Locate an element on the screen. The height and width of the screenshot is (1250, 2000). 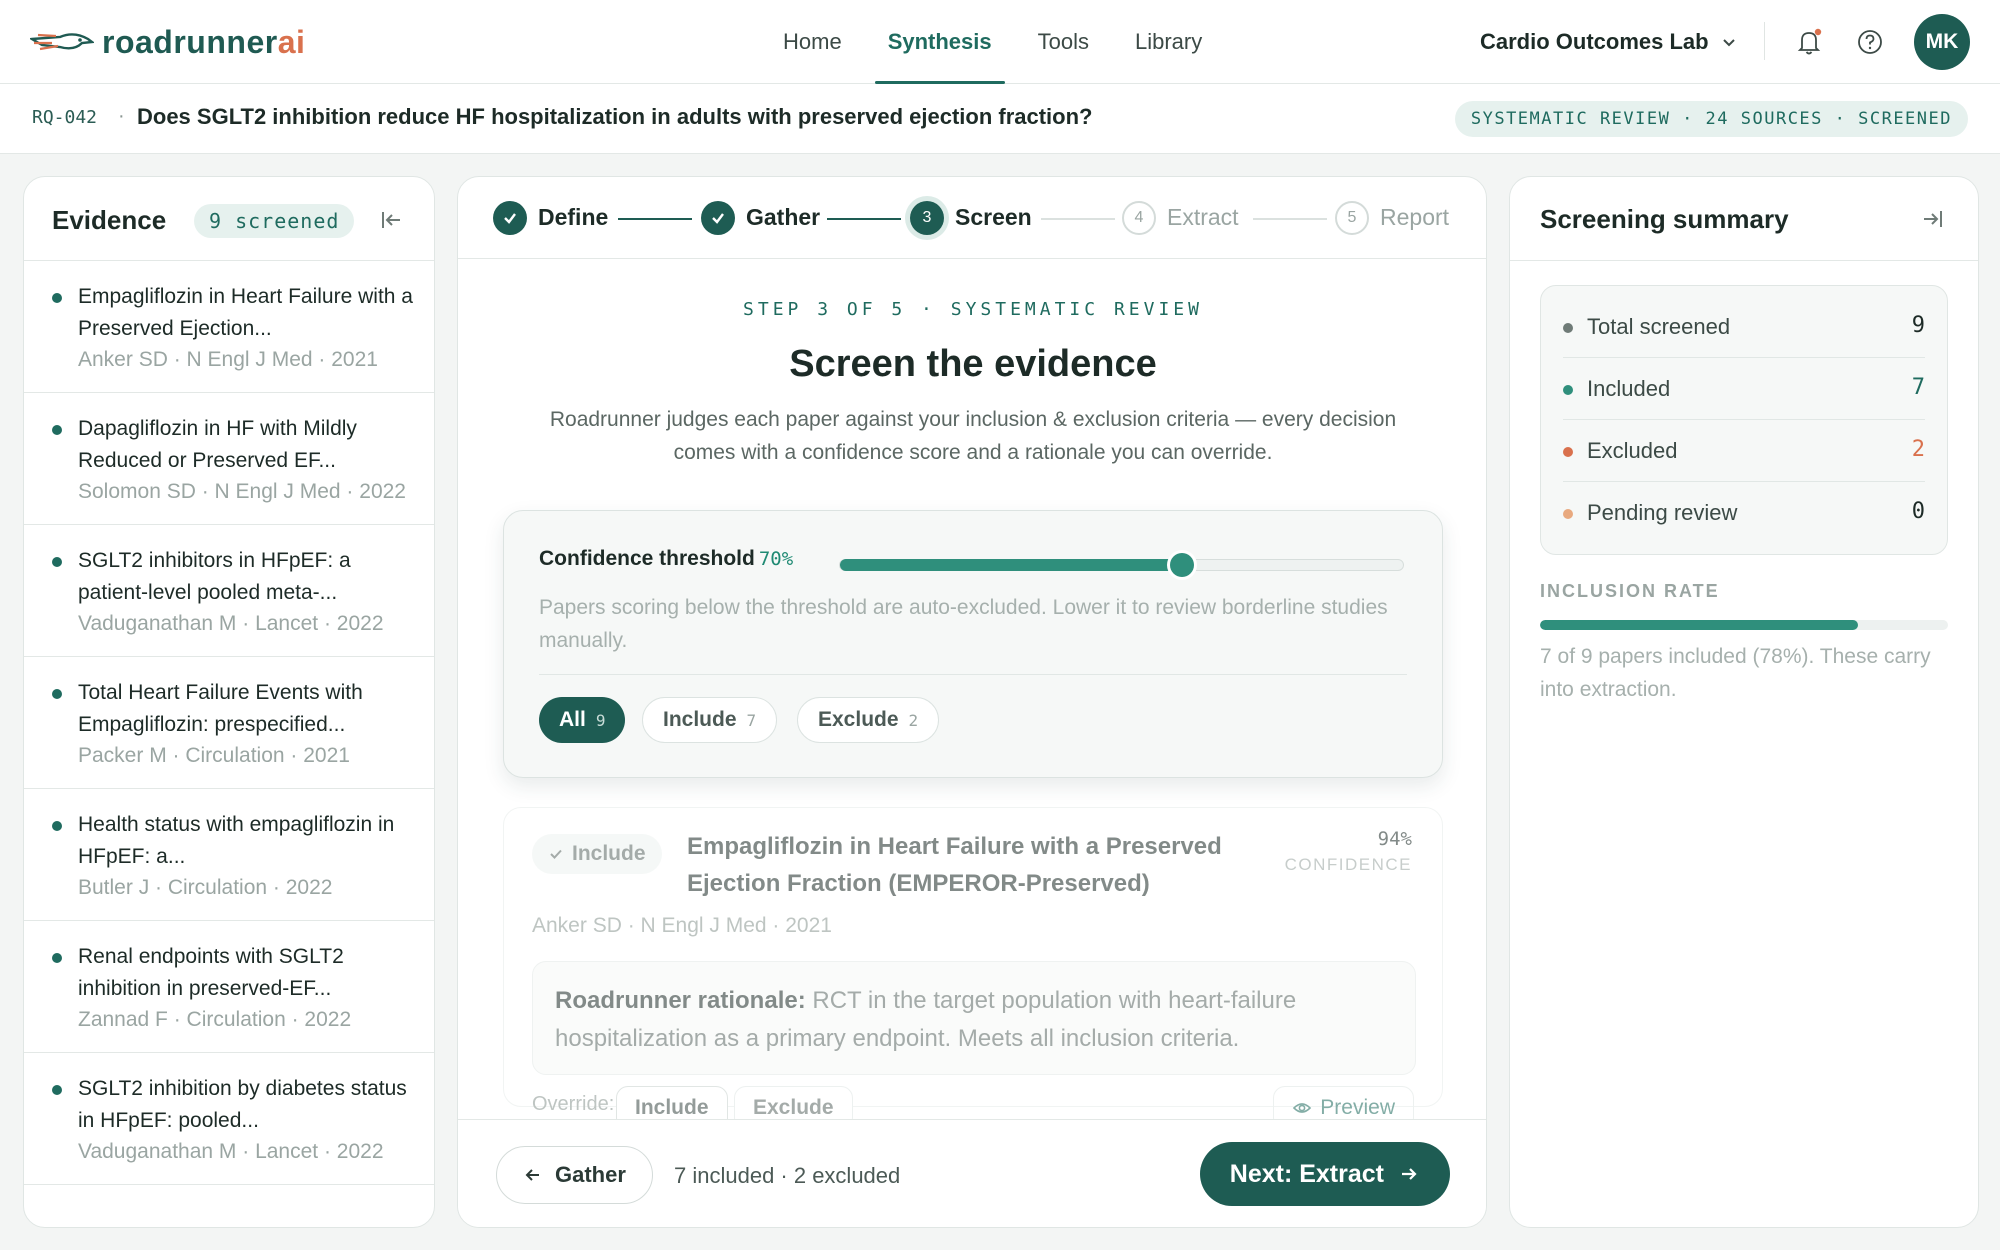
summary-stat-row: Excluded 2 is located at coordinates (1744, 451).